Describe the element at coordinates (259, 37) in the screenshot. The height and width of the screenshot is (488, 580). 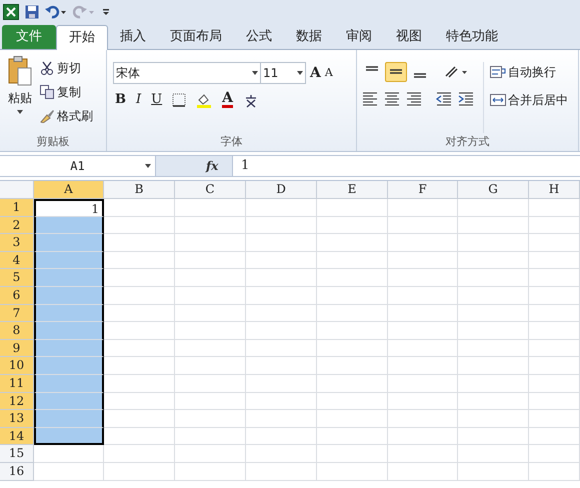
I see `ribbon-tab: 公式` at that location.